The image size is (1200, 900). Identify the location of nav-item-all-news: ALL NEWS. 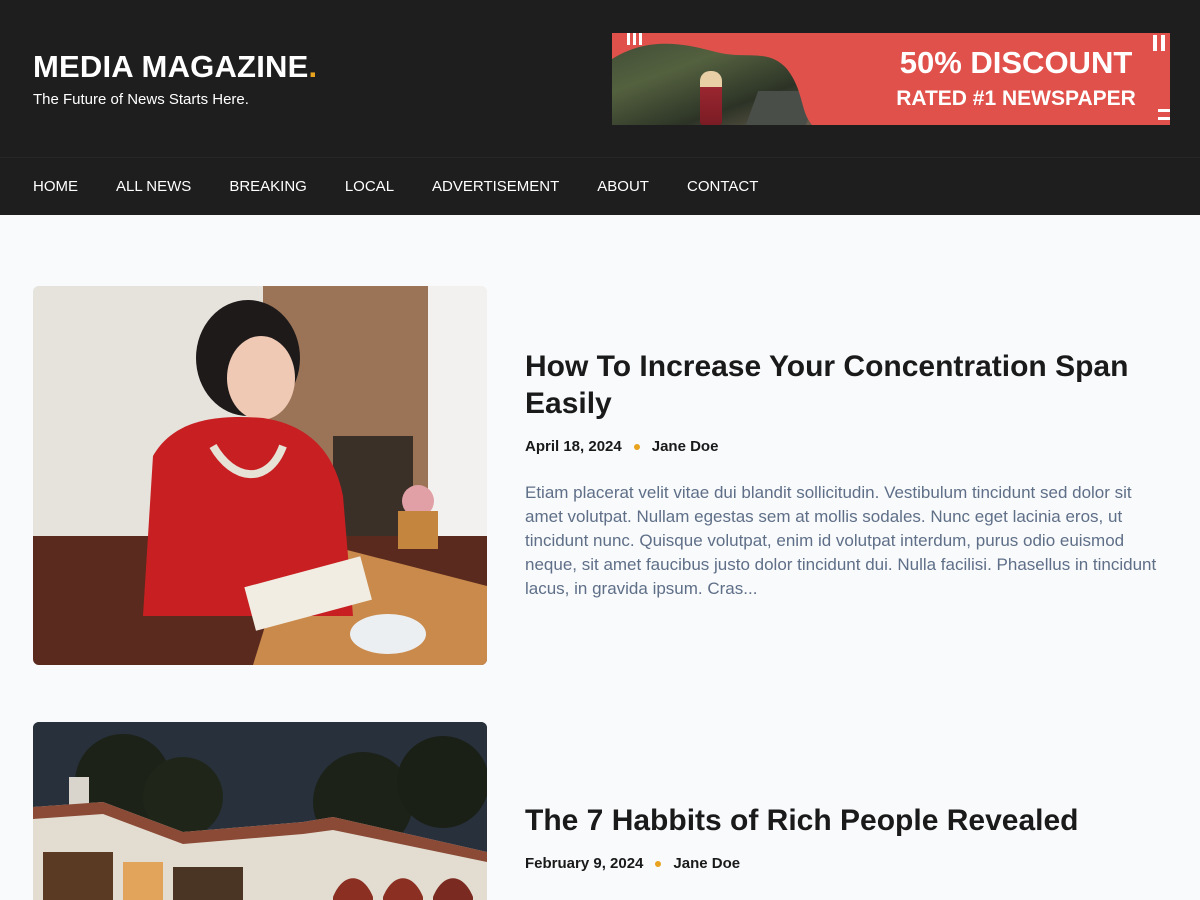
(153, 187).